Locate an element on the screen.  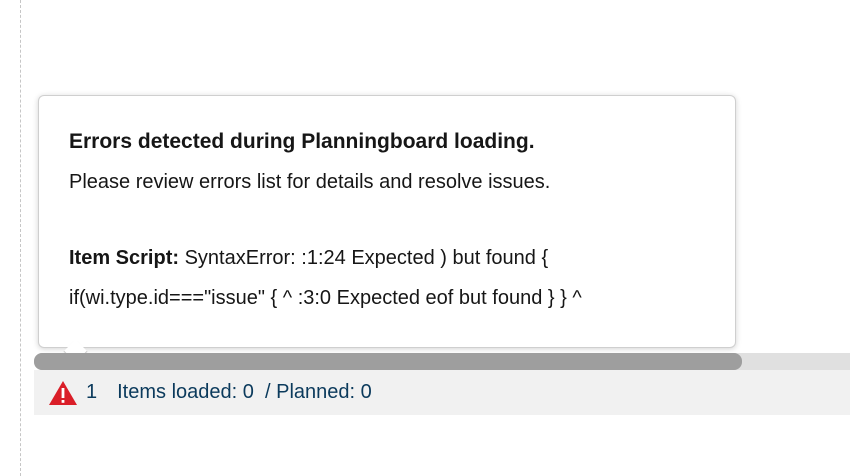
error-count: 1 is located at coordinates (91, 392).